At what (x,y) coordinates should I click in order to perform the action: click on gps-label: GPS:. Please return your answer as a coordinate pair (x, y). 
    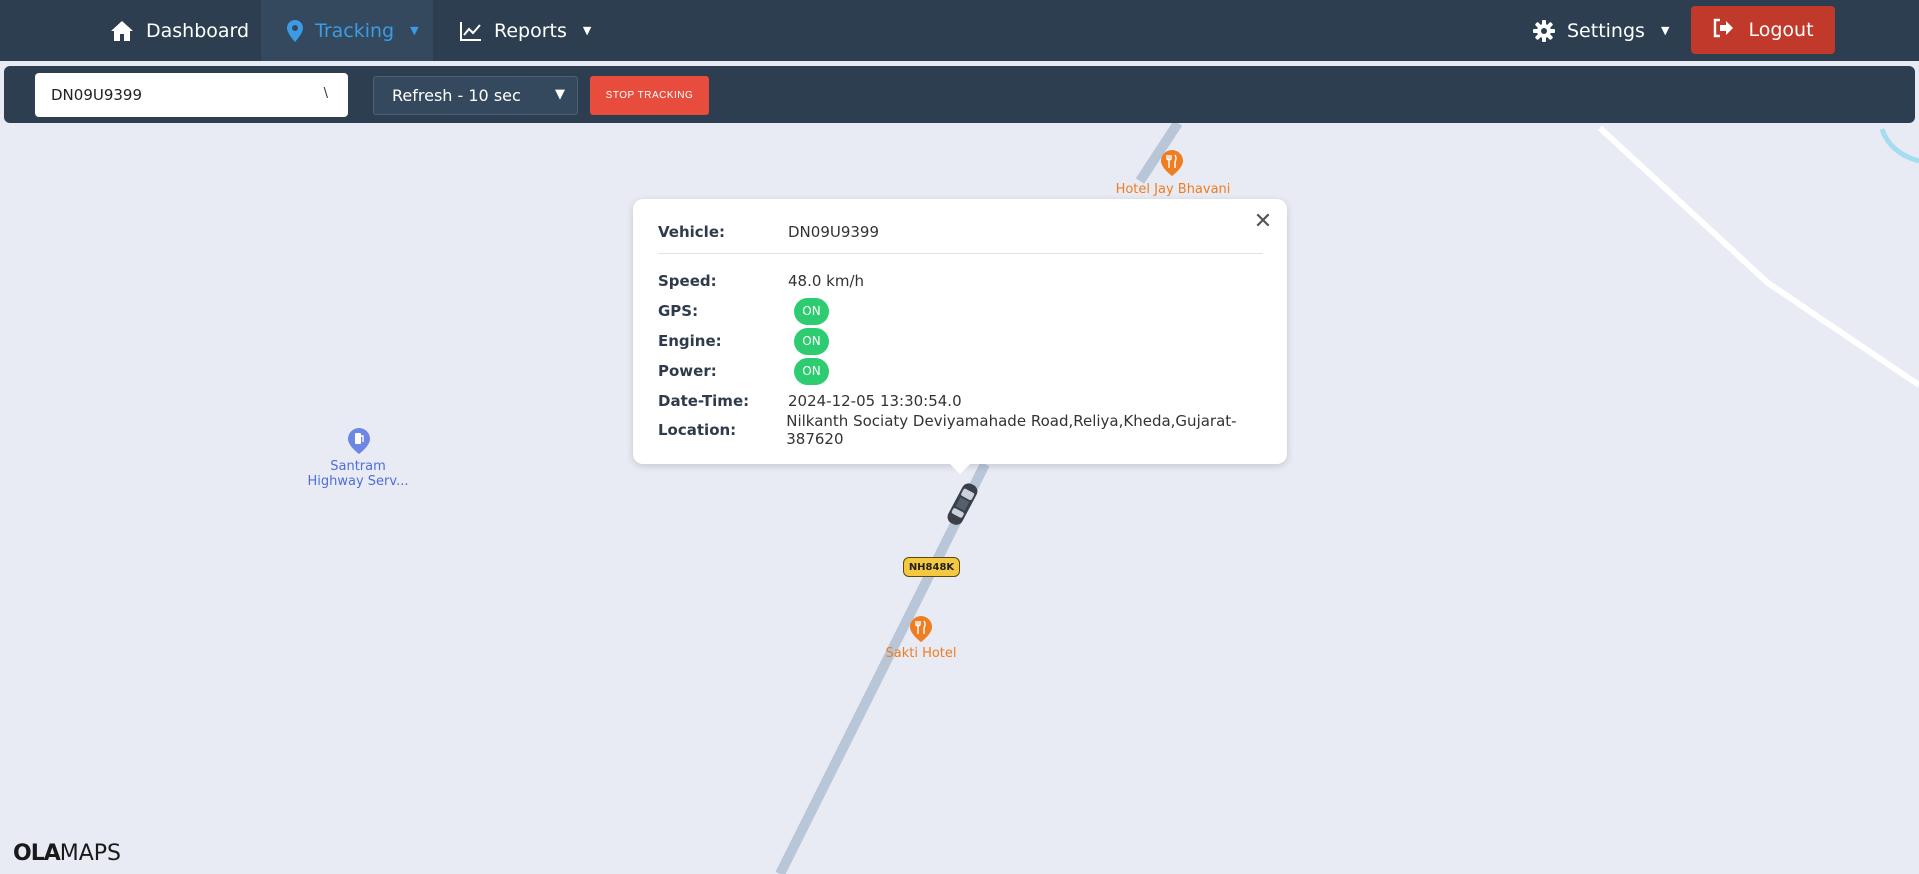
    Looking at the image, I should click on (678, 311).